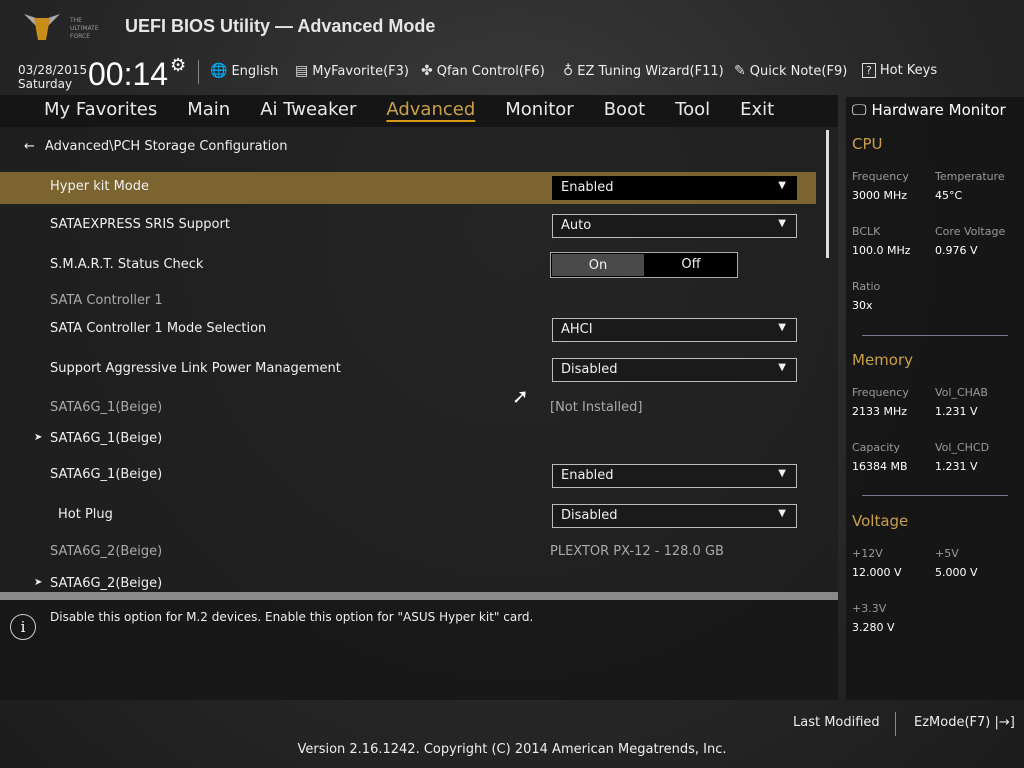 The image size is (1024, 768). What do you see at coordinates (895, 724) in the screenshot?
I see `divider` at bounding box center [895, 724].